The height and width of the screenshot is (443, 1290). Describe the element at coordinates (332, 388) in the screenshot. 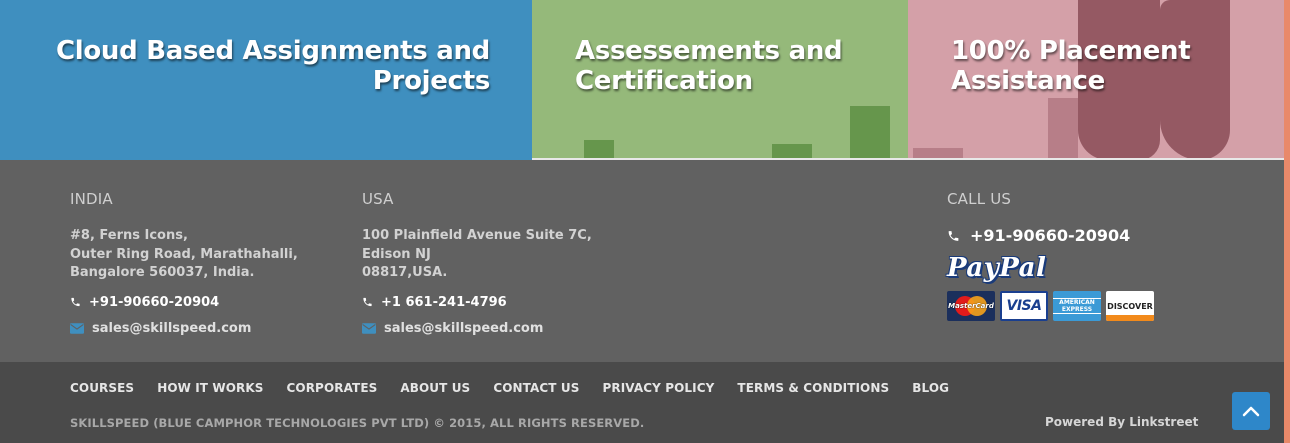

I see `nav-corporates: CORPORATES` at that location.